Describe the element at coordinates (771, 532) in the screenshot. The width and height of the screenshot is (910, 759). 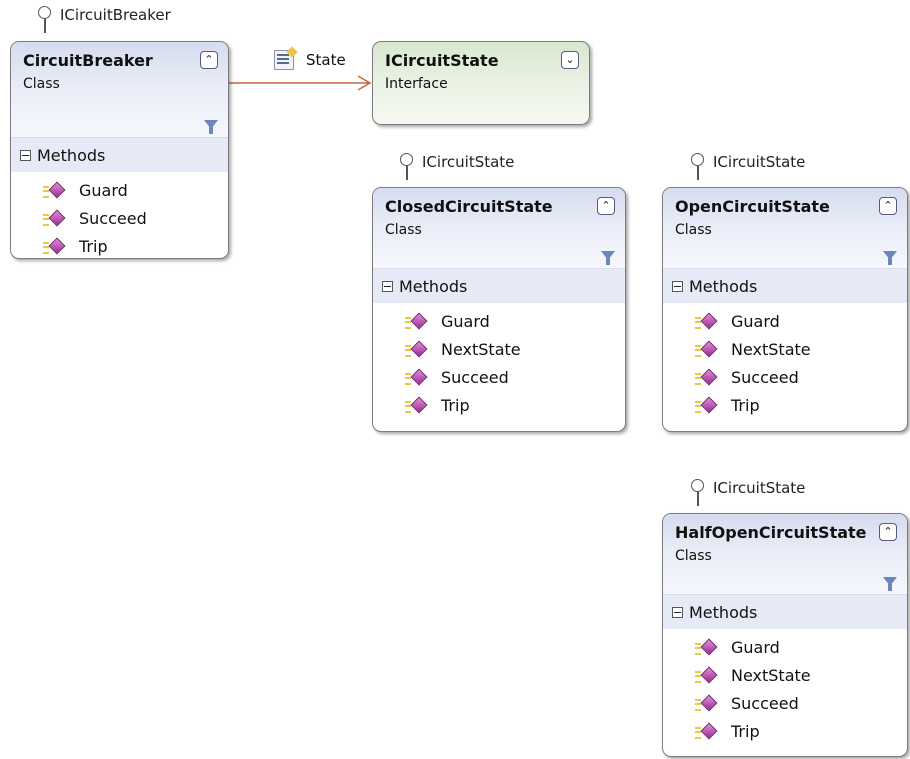
I see `class-title: HalfOpenCircuitState` at that location.